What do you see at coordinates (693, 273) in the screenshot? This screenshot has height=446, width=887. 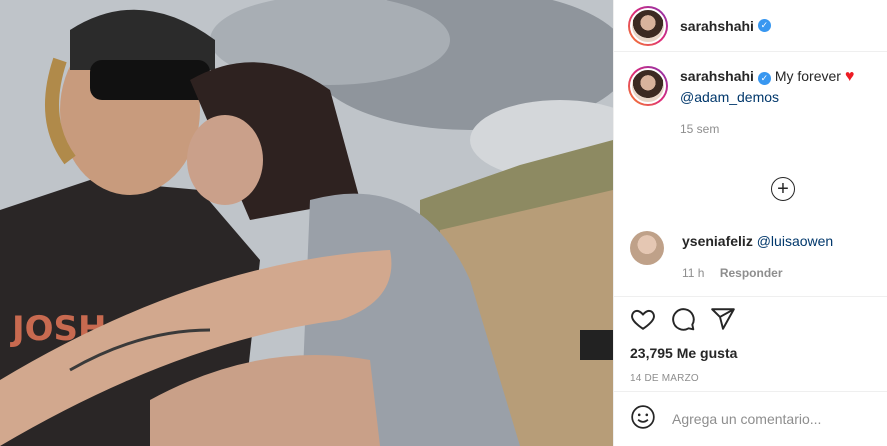 I see `comment-time: 11 h` at bounding box center [693, 273].